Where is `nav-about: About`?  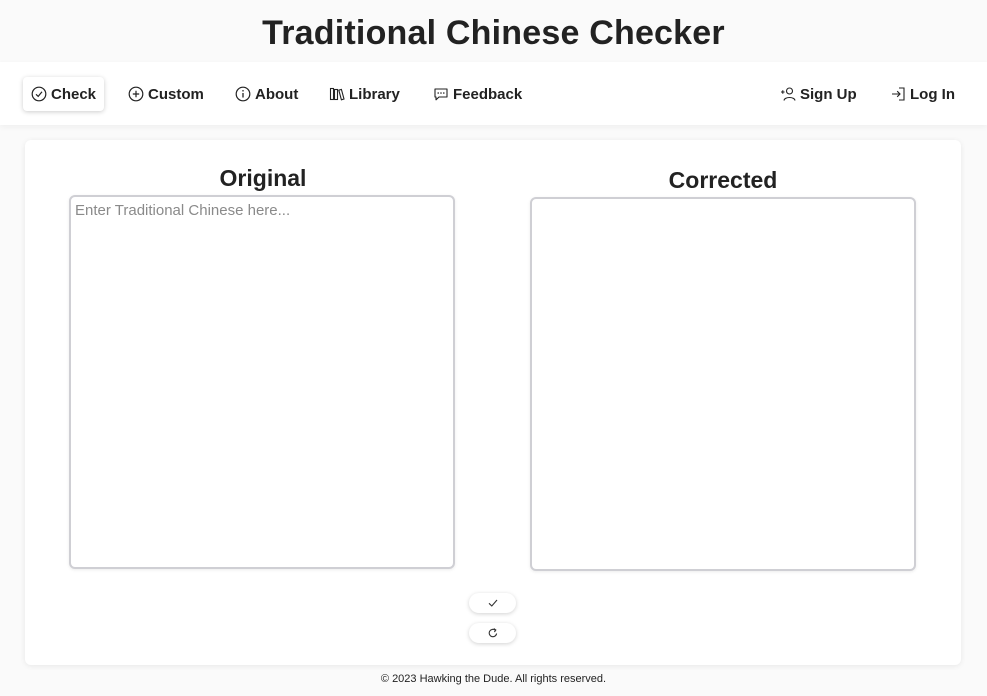
nav-about: About is located at coordinates (266, 94).